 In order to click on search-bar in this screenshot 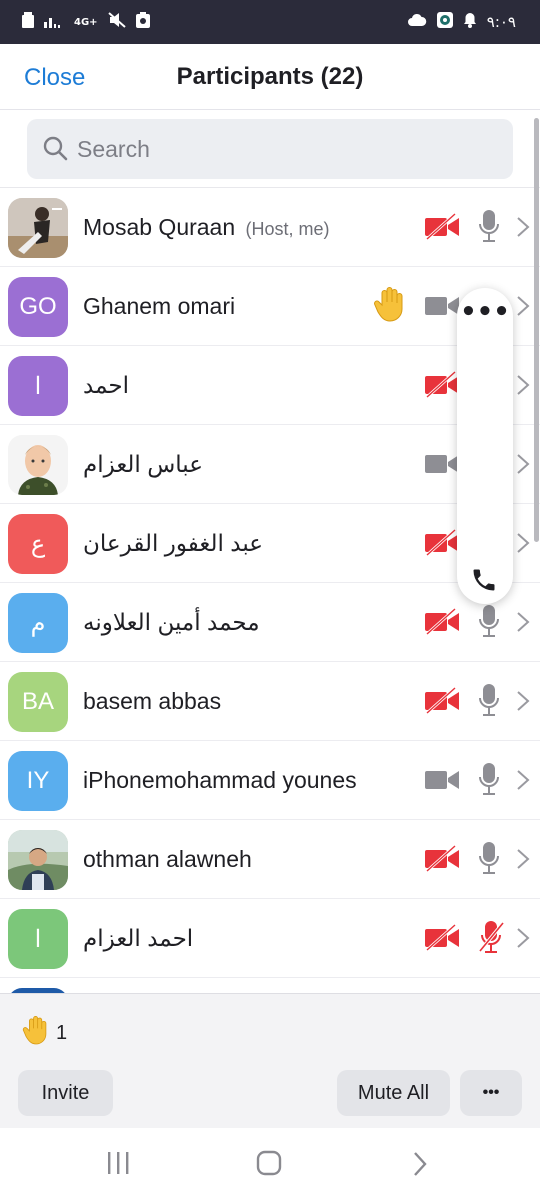, I will do `click(270, 149)`.